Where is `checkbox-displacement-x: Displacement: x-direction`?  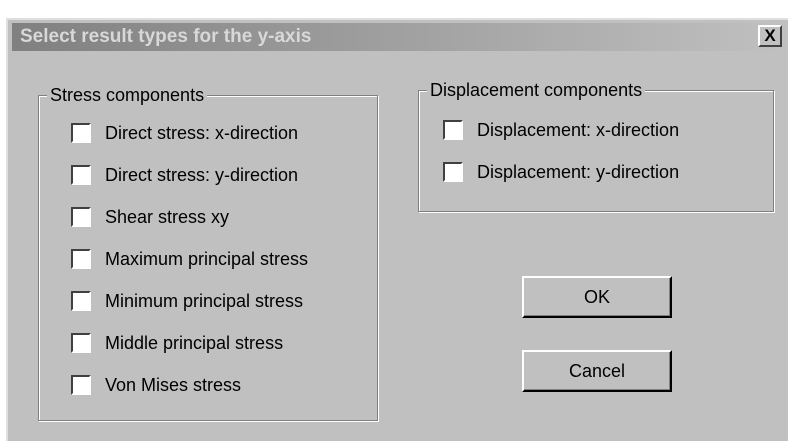
checkbox-displacement-x: Displacement: x-direction is located at coordinates (561, 130).